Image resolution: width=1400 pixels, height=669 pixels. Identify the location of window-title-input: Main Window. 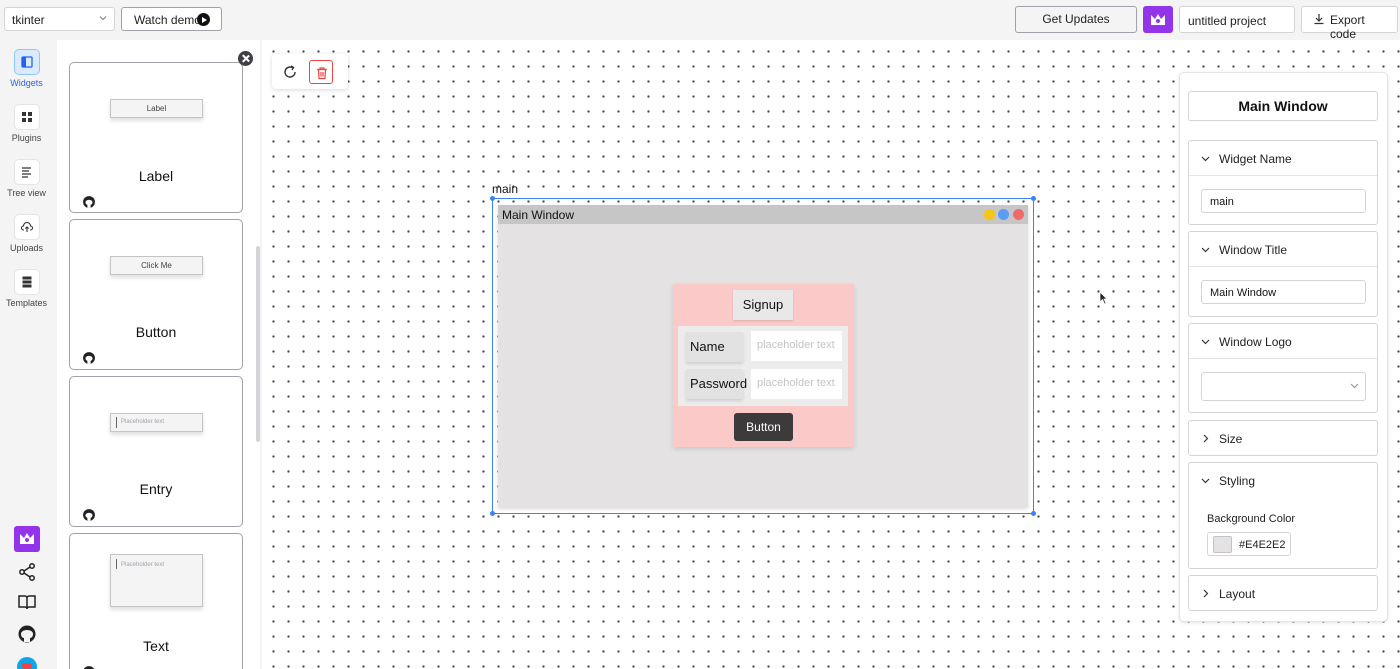
(1283, 292).